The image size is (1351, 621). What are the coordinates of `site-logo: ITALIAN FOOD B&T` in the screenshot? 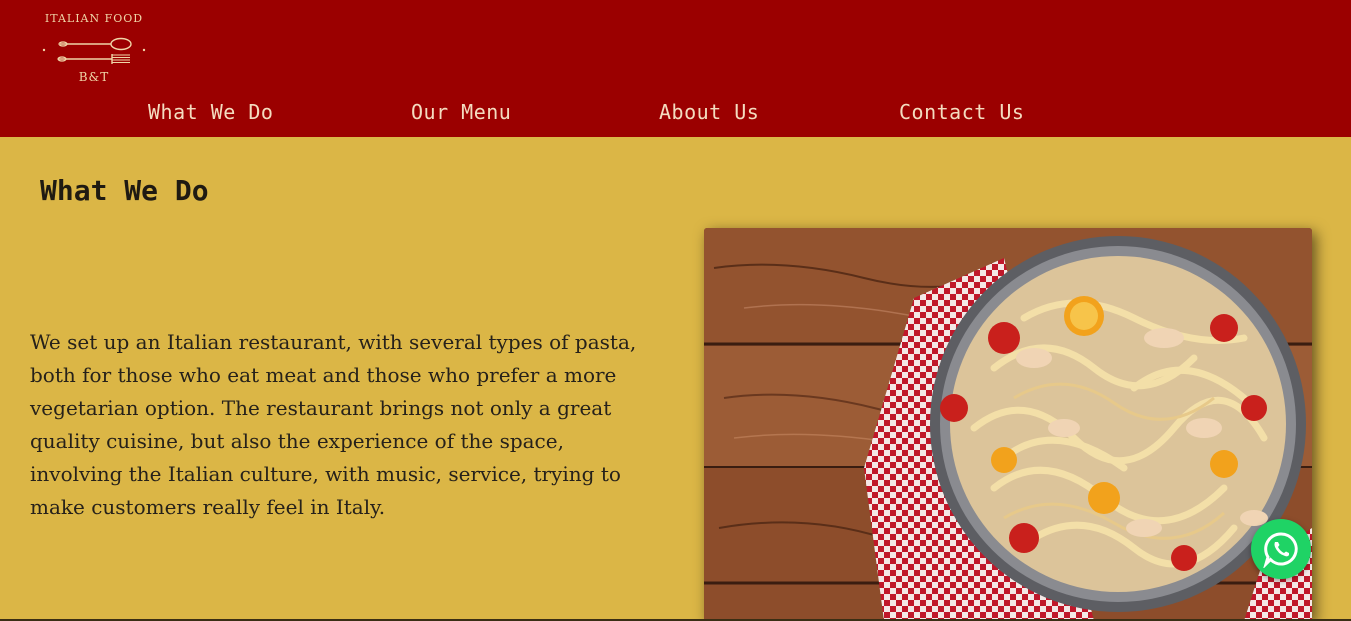 It's located at (94, 49).